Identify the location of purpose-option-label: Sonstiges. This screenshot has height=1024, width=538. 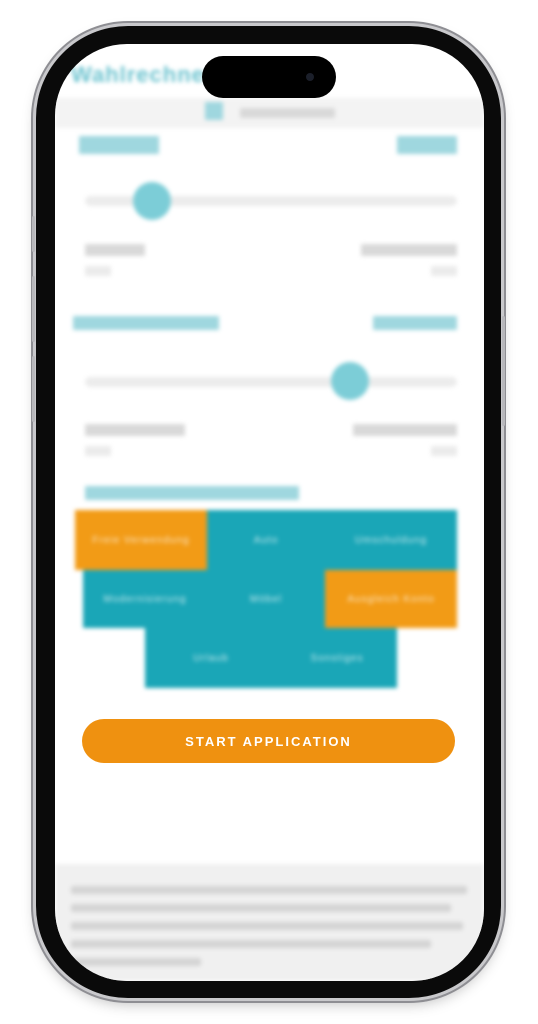
(337, 658).